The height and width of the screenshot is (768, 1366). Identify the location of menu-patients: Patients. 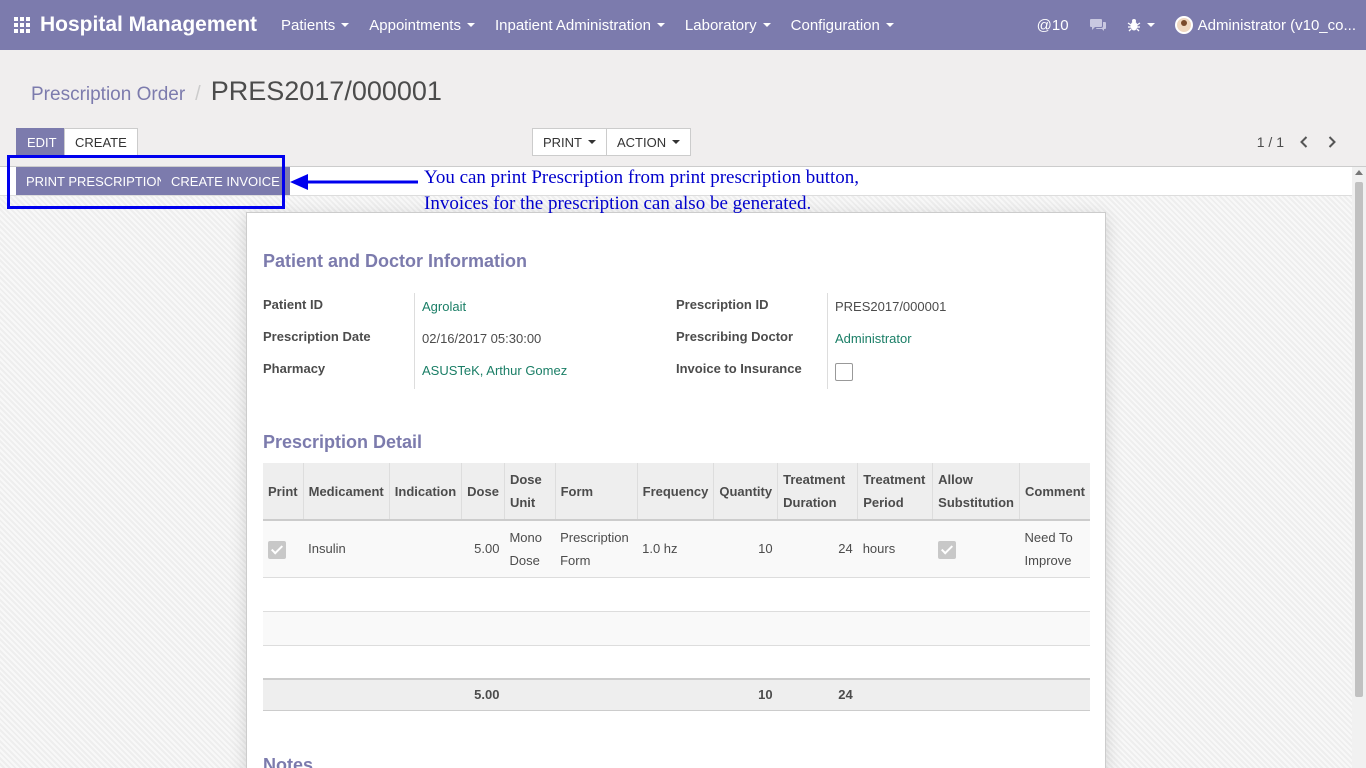
(315, 25).